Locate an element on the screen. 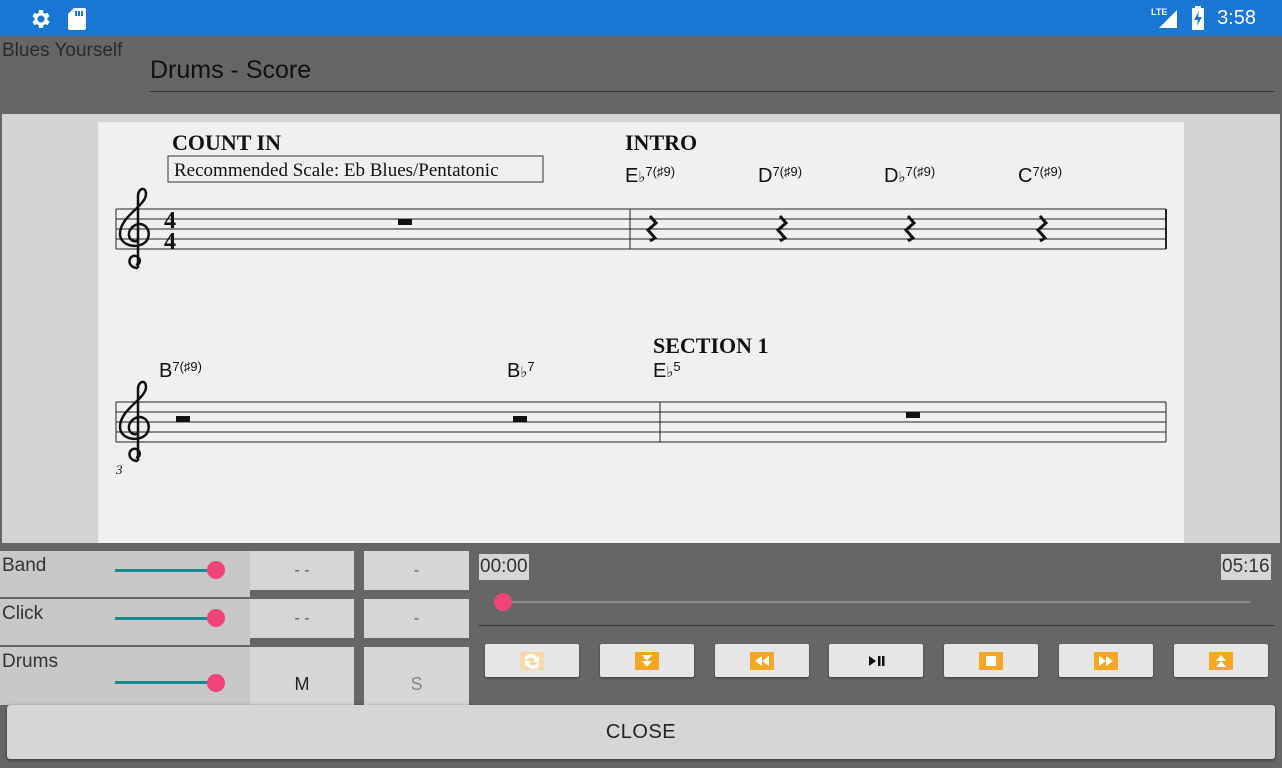 The width and height of the screenshot is (1282, 768). recommended-scale-label: Recommended Scale: Eb Blues/Pentatonic is located at coordinates (336, 170).